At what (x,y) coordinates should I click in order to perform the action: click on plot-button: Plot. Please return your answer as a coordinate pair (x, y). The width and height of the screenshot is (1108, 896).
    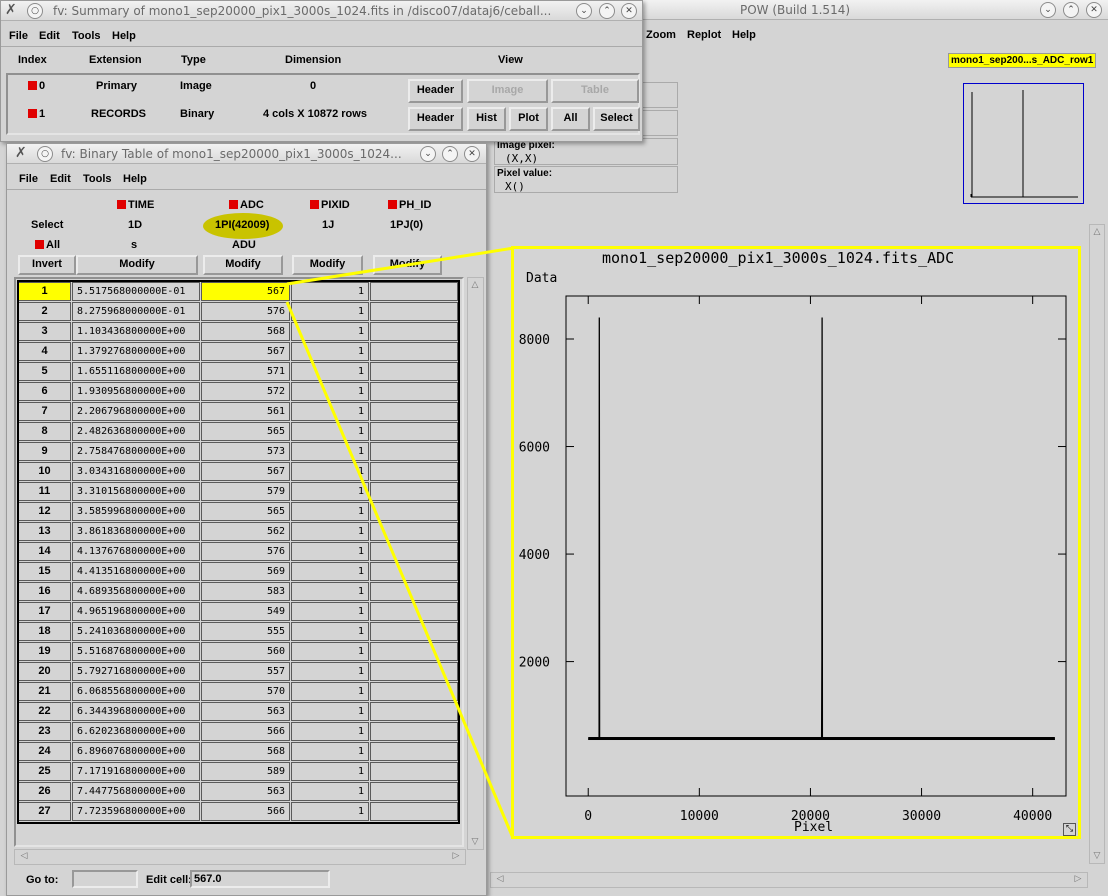
    Looking at the image, I should click on (528, 119).